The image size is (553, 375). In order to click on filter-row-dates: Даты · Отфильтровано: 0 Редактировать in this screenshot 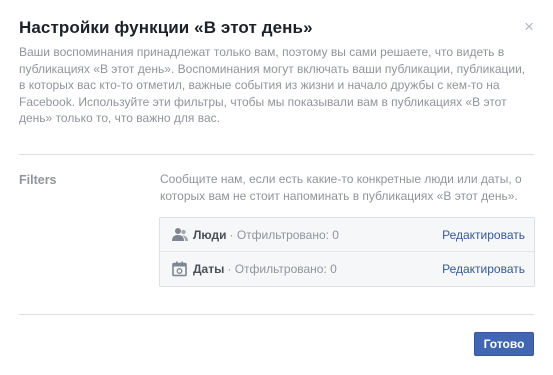, I will do `click(347, 269)`.